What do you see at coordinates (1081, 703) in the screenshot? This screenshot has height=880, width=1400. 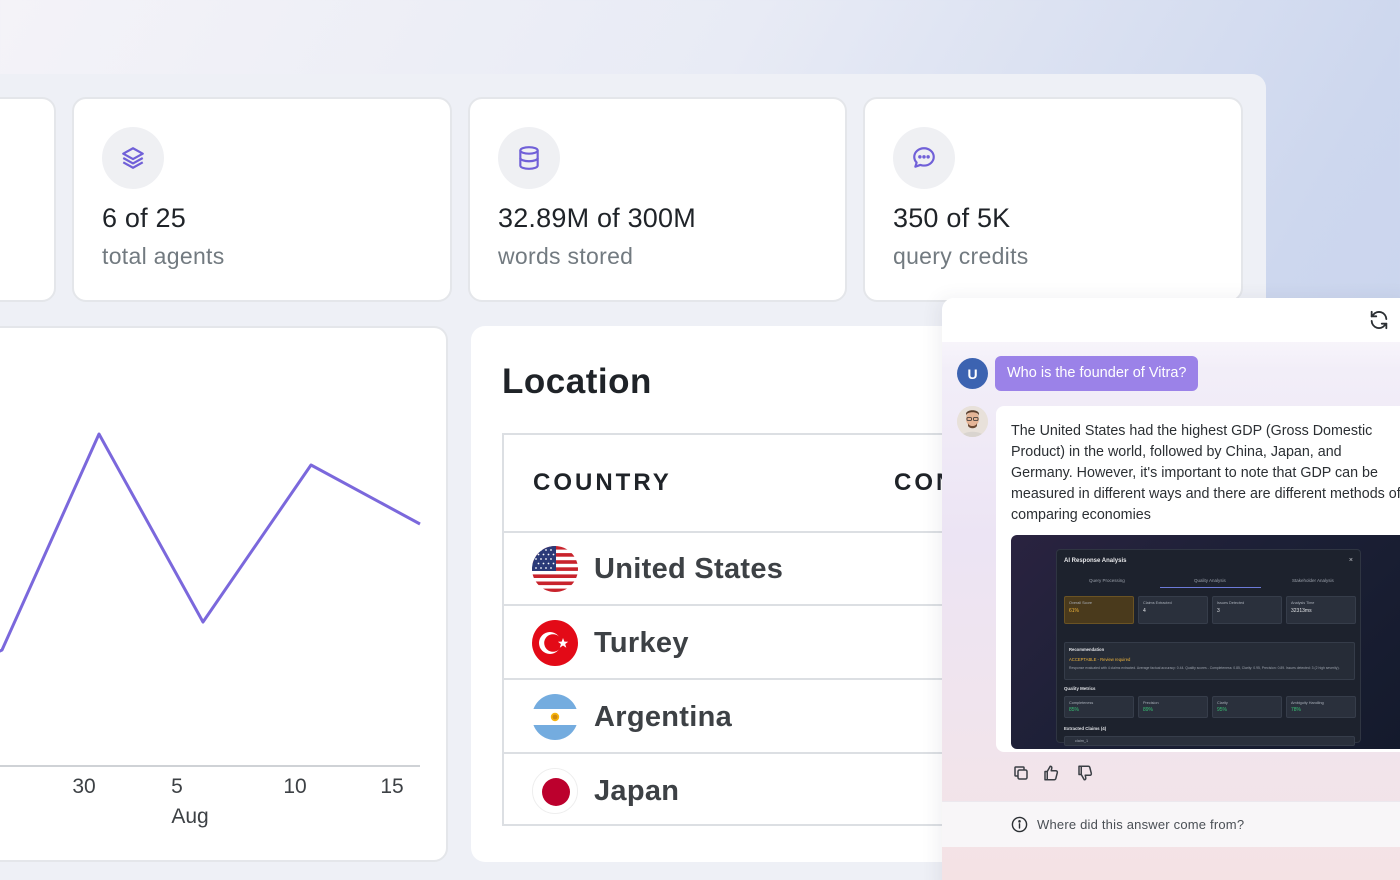 I see `quality-label: Completeness` at bounding box center [1081, 703].